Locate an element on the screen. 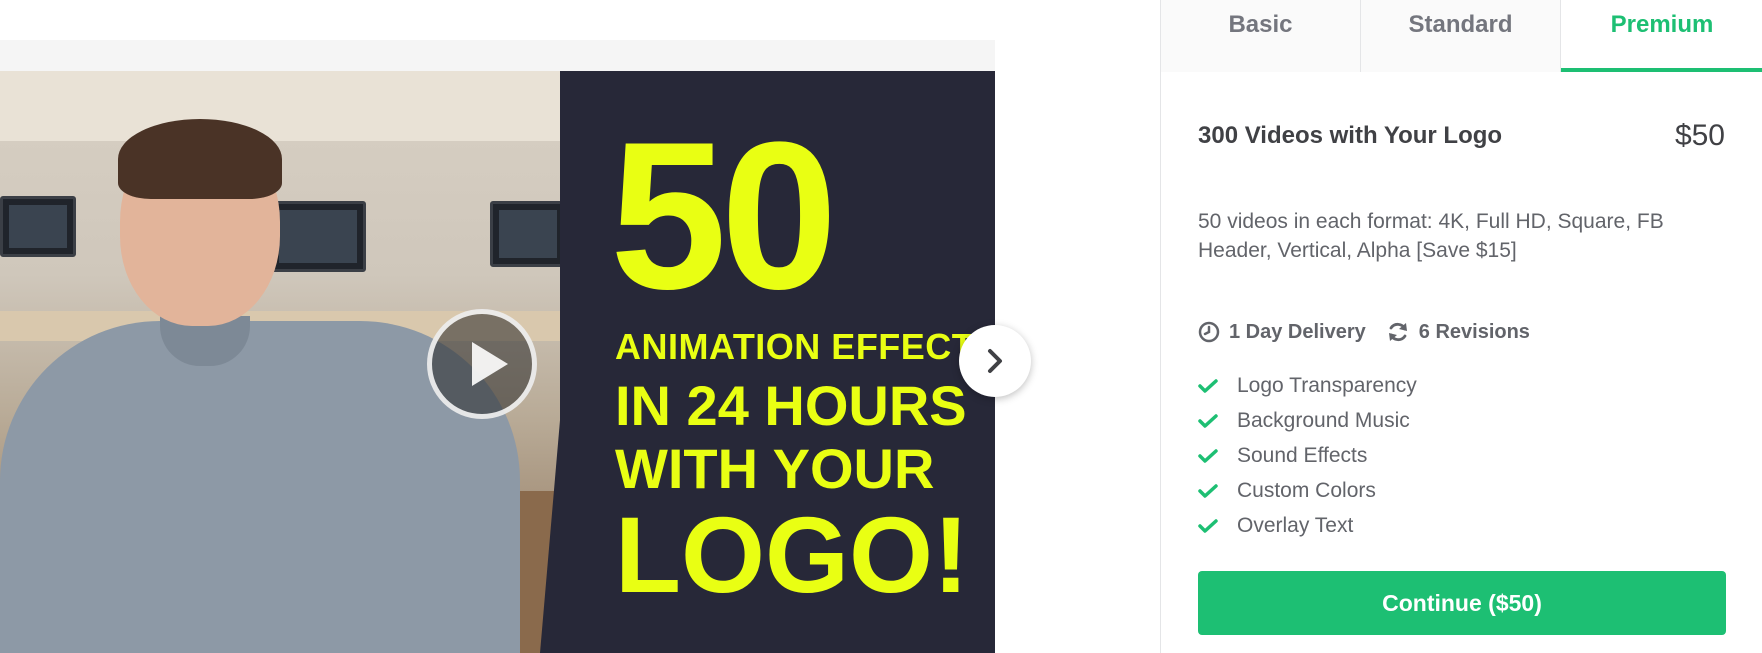 This screenshot has height=653, width=1762. promo-line: ANIMATION EFFECTS is located at coordinates (805, 346).